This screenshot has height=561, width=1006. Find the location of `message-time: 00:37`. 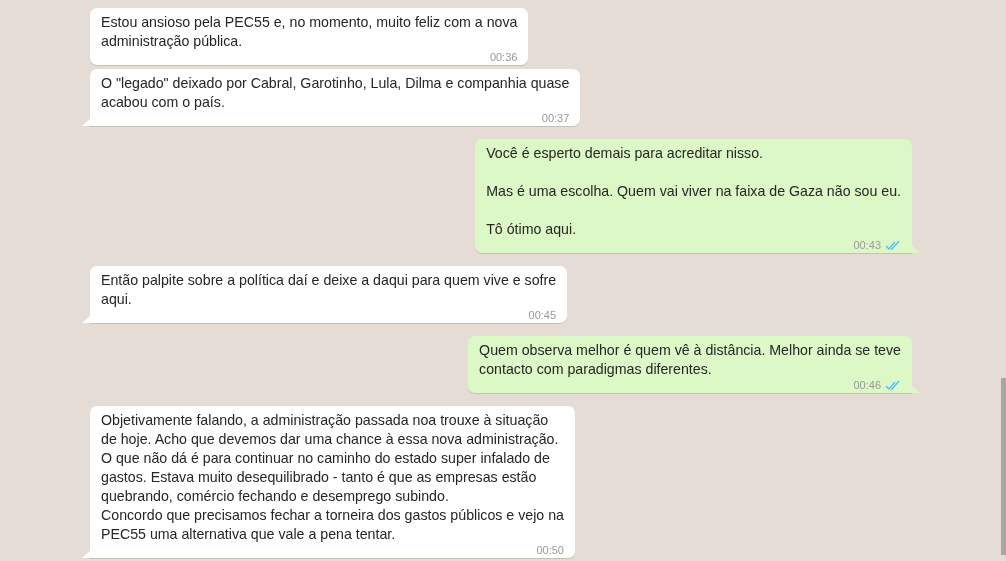

message-time: 00:37 is located at coordinates (555, 118).